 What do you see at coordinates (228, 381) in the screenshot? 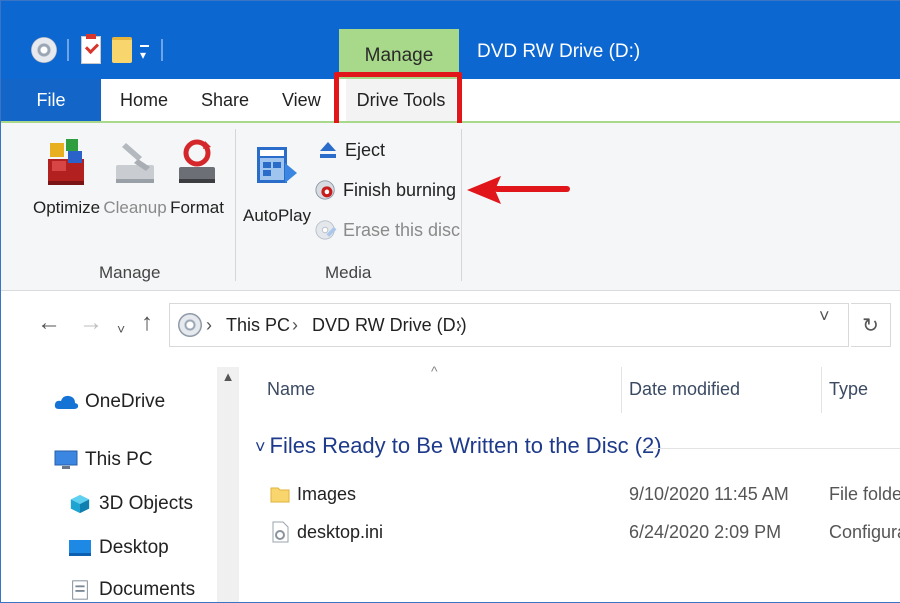
I see `scroll-up-arrow-icon: ▲` at bounding box center [228, 381].